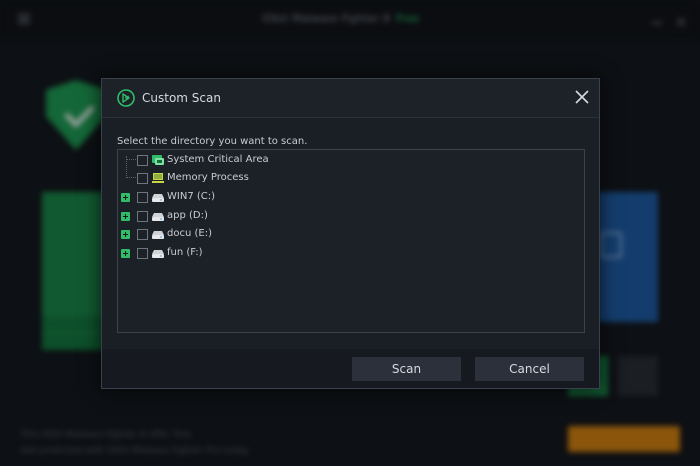  What do you see at coordinates (348, 179) in the screenshot?
I see `tree-item-memory-process: Memory Process` at bounding box center [348, 179].